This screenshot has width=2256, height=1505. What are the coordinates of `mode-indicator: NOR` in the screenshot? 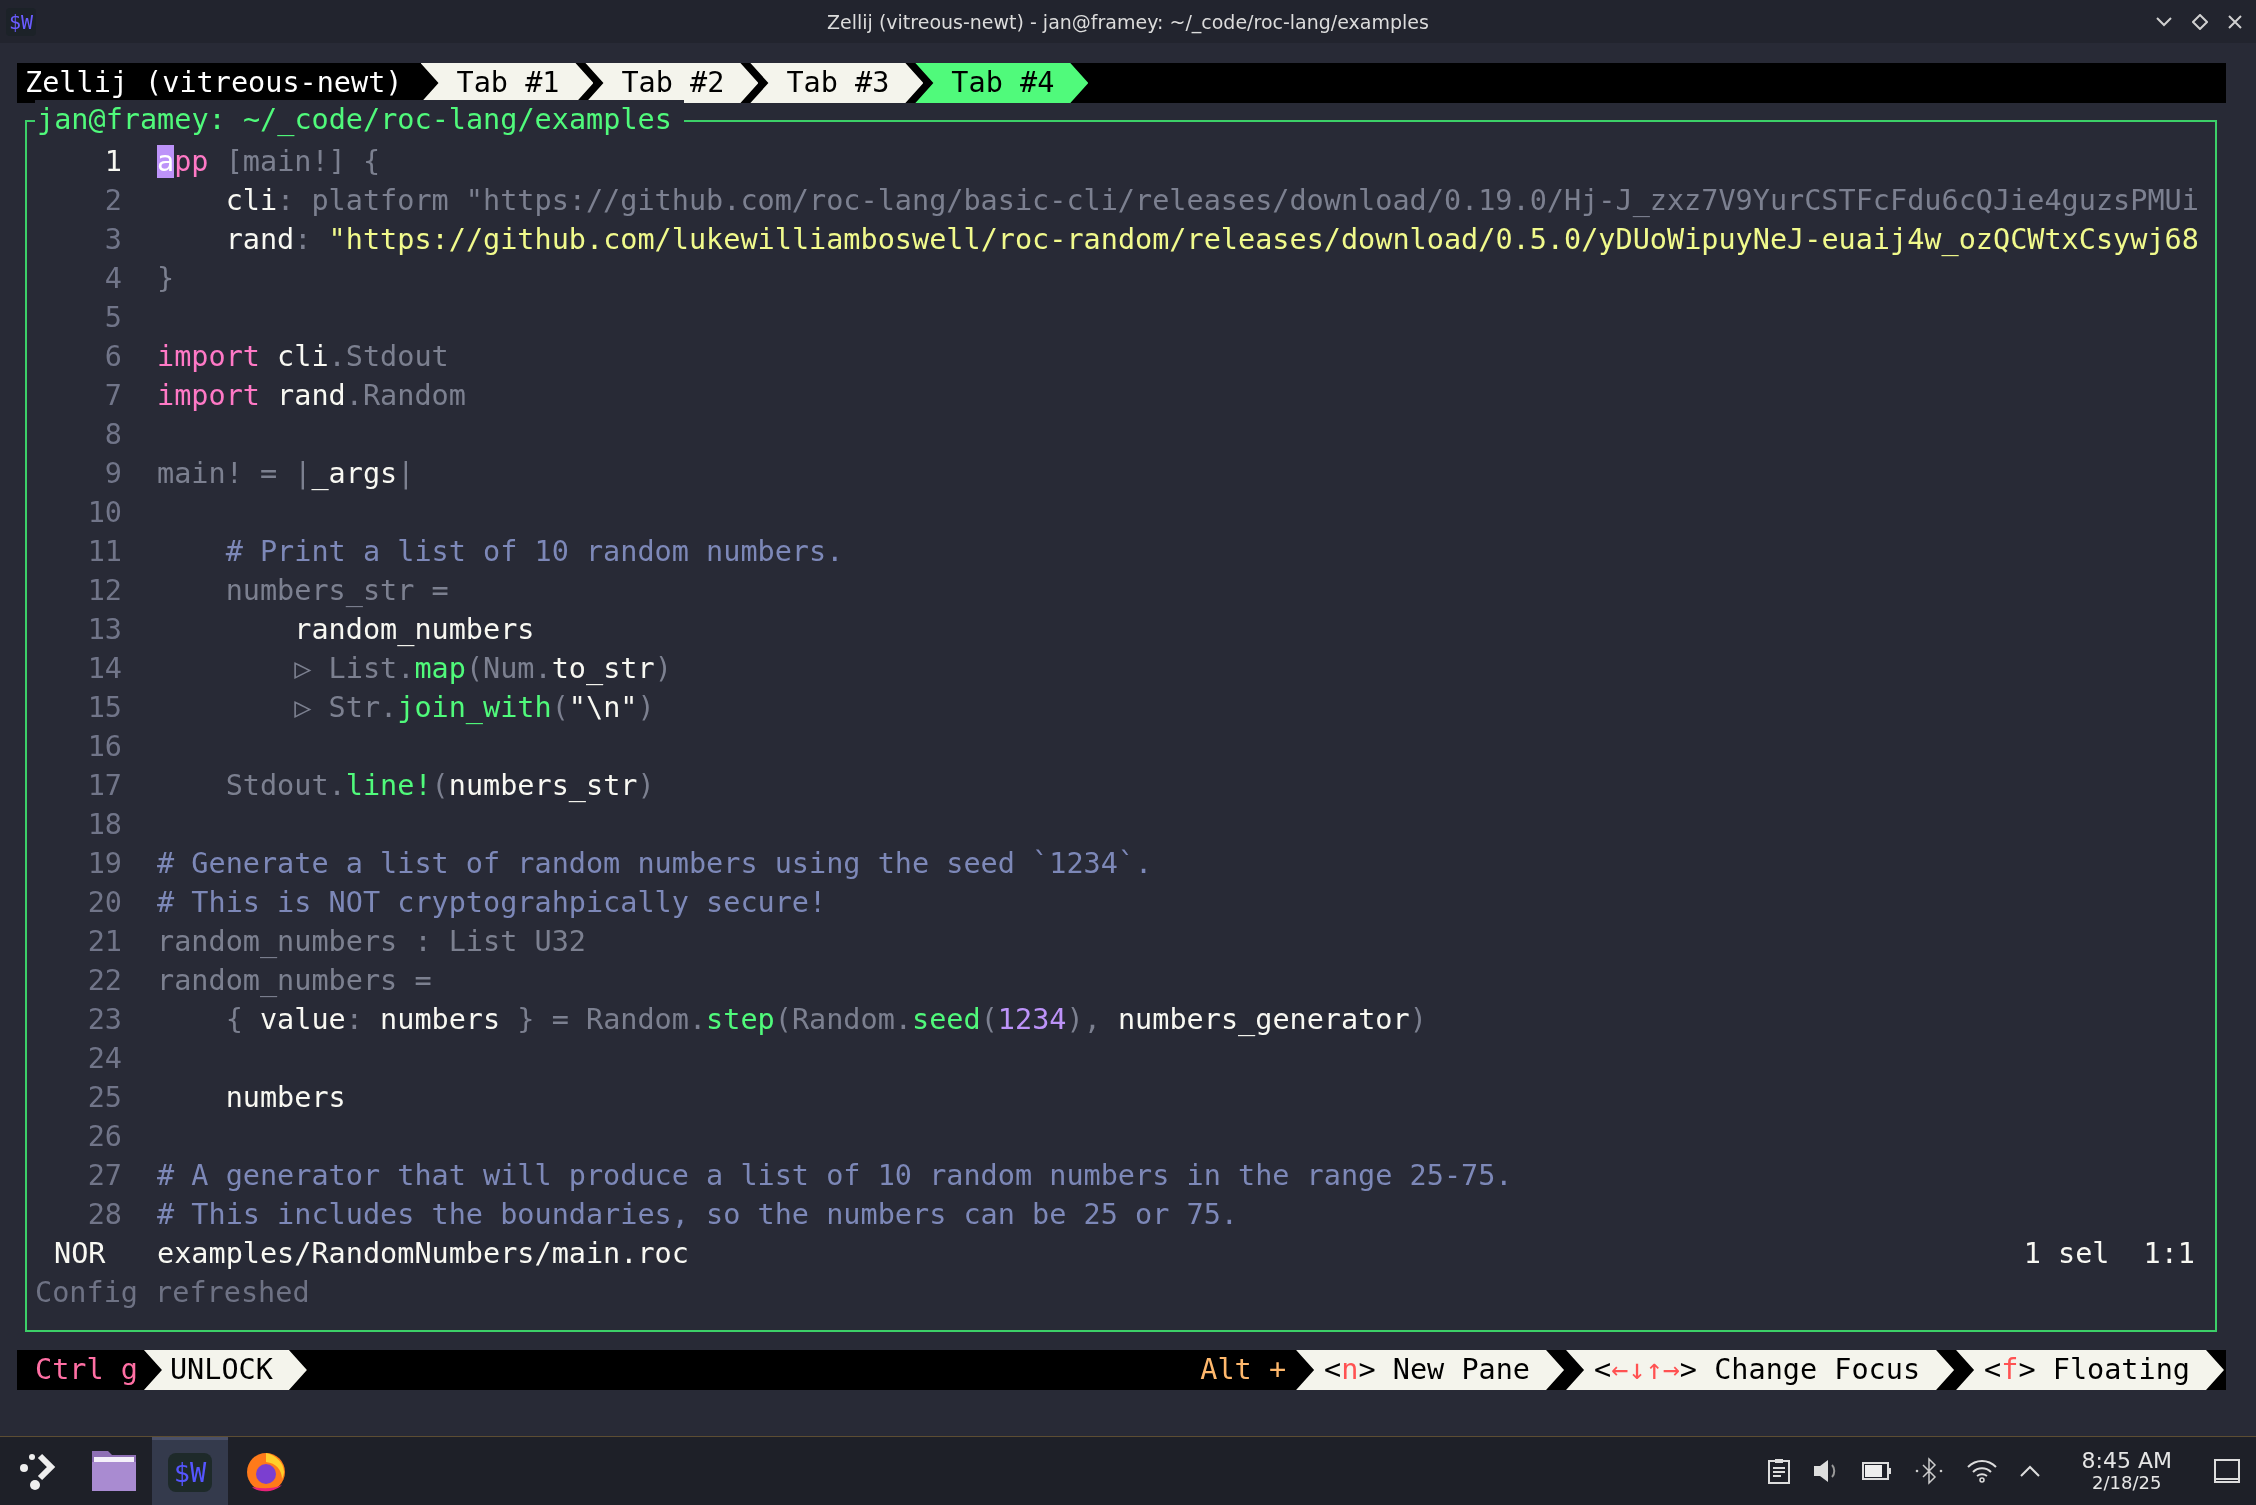 It's located at (80, 1254).